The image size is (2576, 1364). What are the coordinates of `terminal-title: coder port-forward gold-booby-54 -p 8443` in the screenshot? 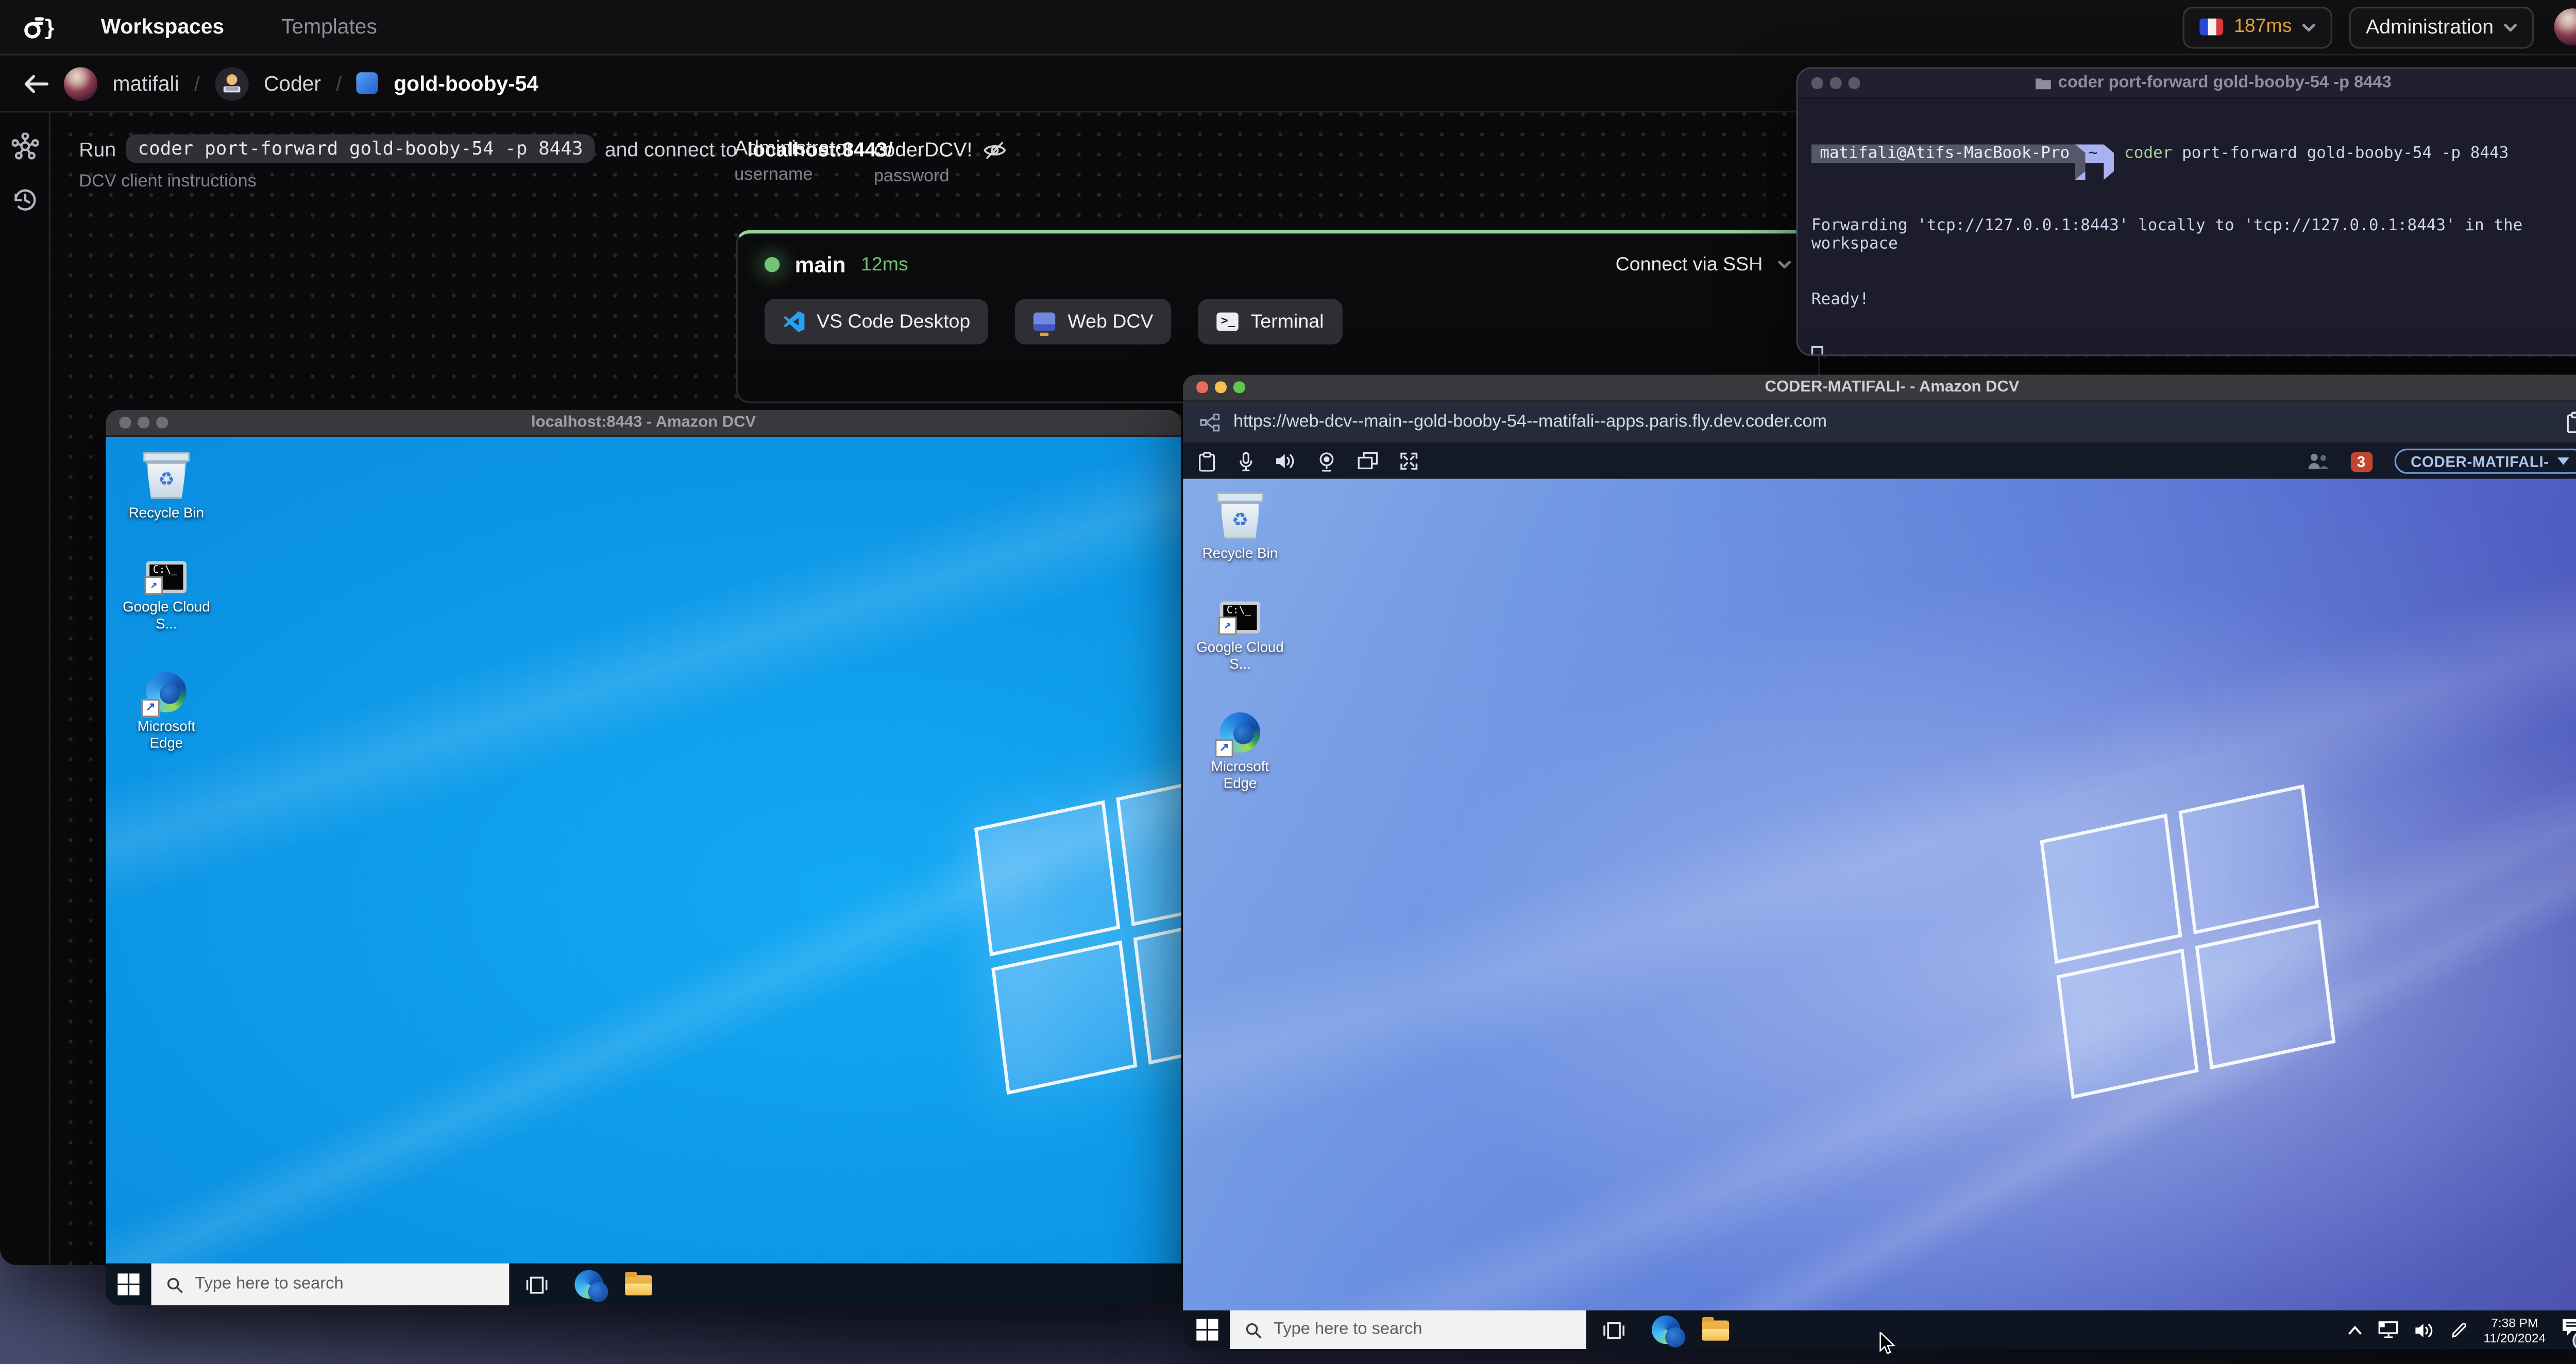 It's located at (2225, 83).